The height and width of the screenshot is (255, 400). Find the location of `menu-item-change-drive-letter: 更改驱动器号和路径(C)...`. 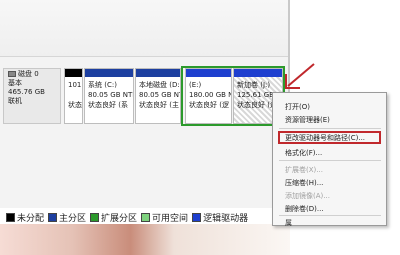

menu-item-change-drive-letter: 更改驱动器号和路径(C)... is located at coordinates (325, 138).